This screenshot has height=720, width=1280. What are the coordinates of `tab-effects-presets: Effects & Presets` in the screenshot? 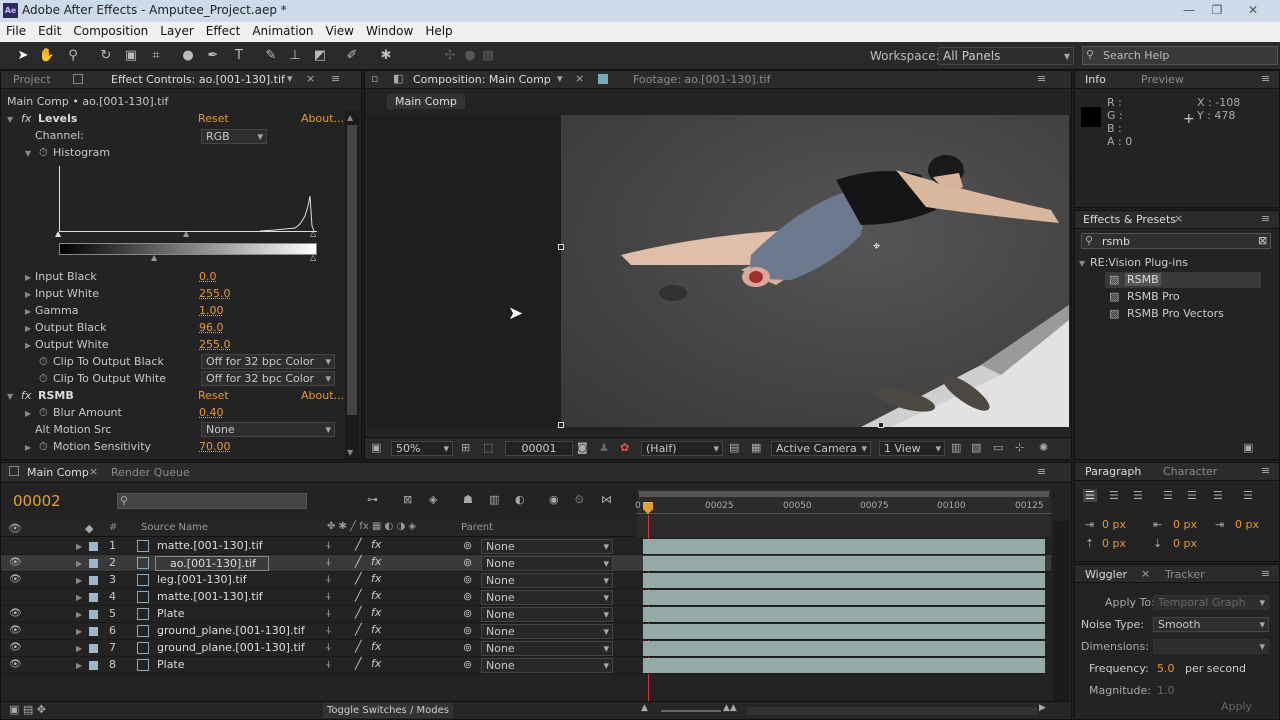 It's located at (1129, 219).